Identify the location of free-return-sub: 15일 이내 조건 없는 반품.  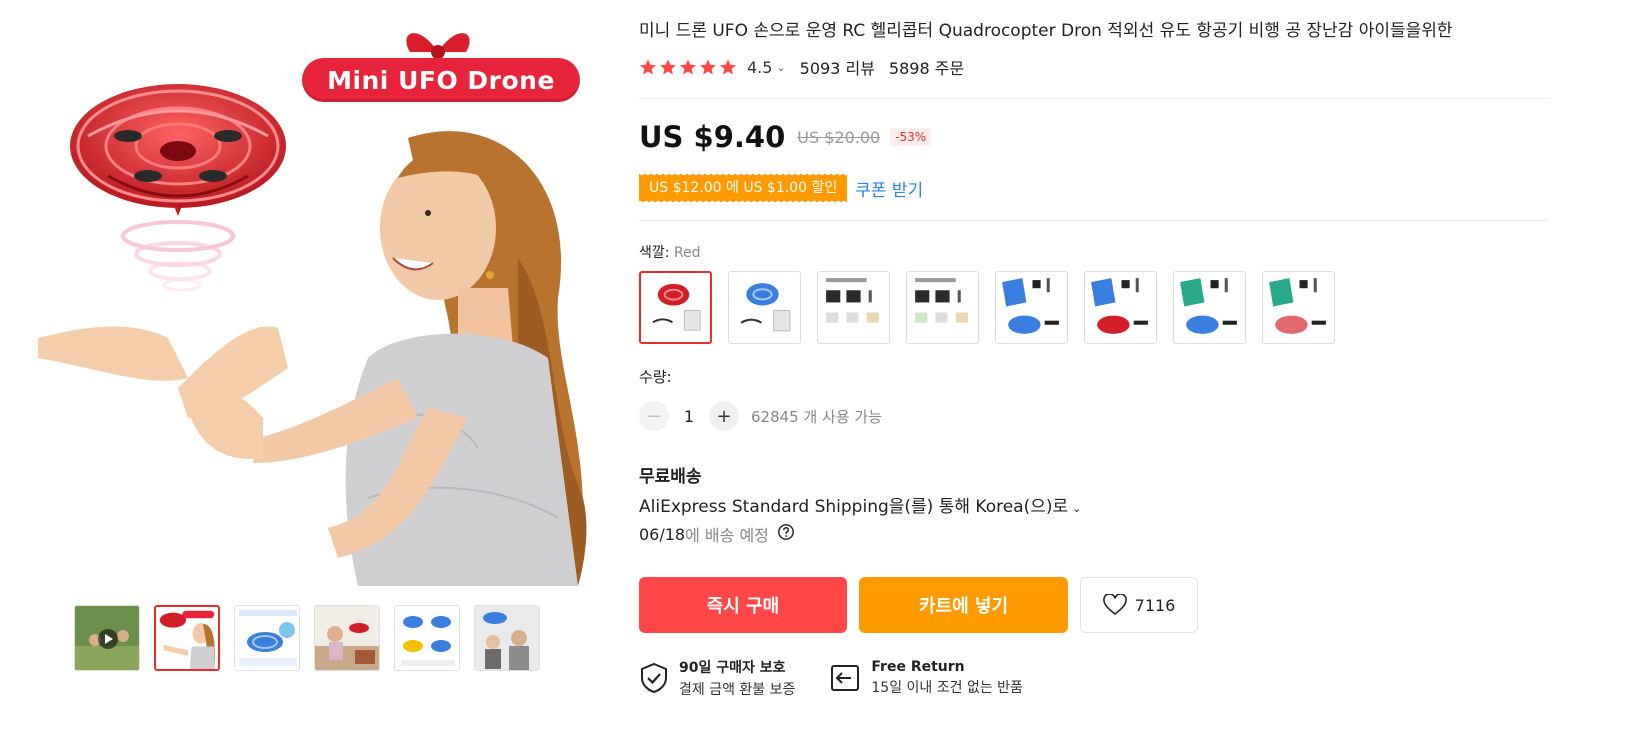
(947, 688).